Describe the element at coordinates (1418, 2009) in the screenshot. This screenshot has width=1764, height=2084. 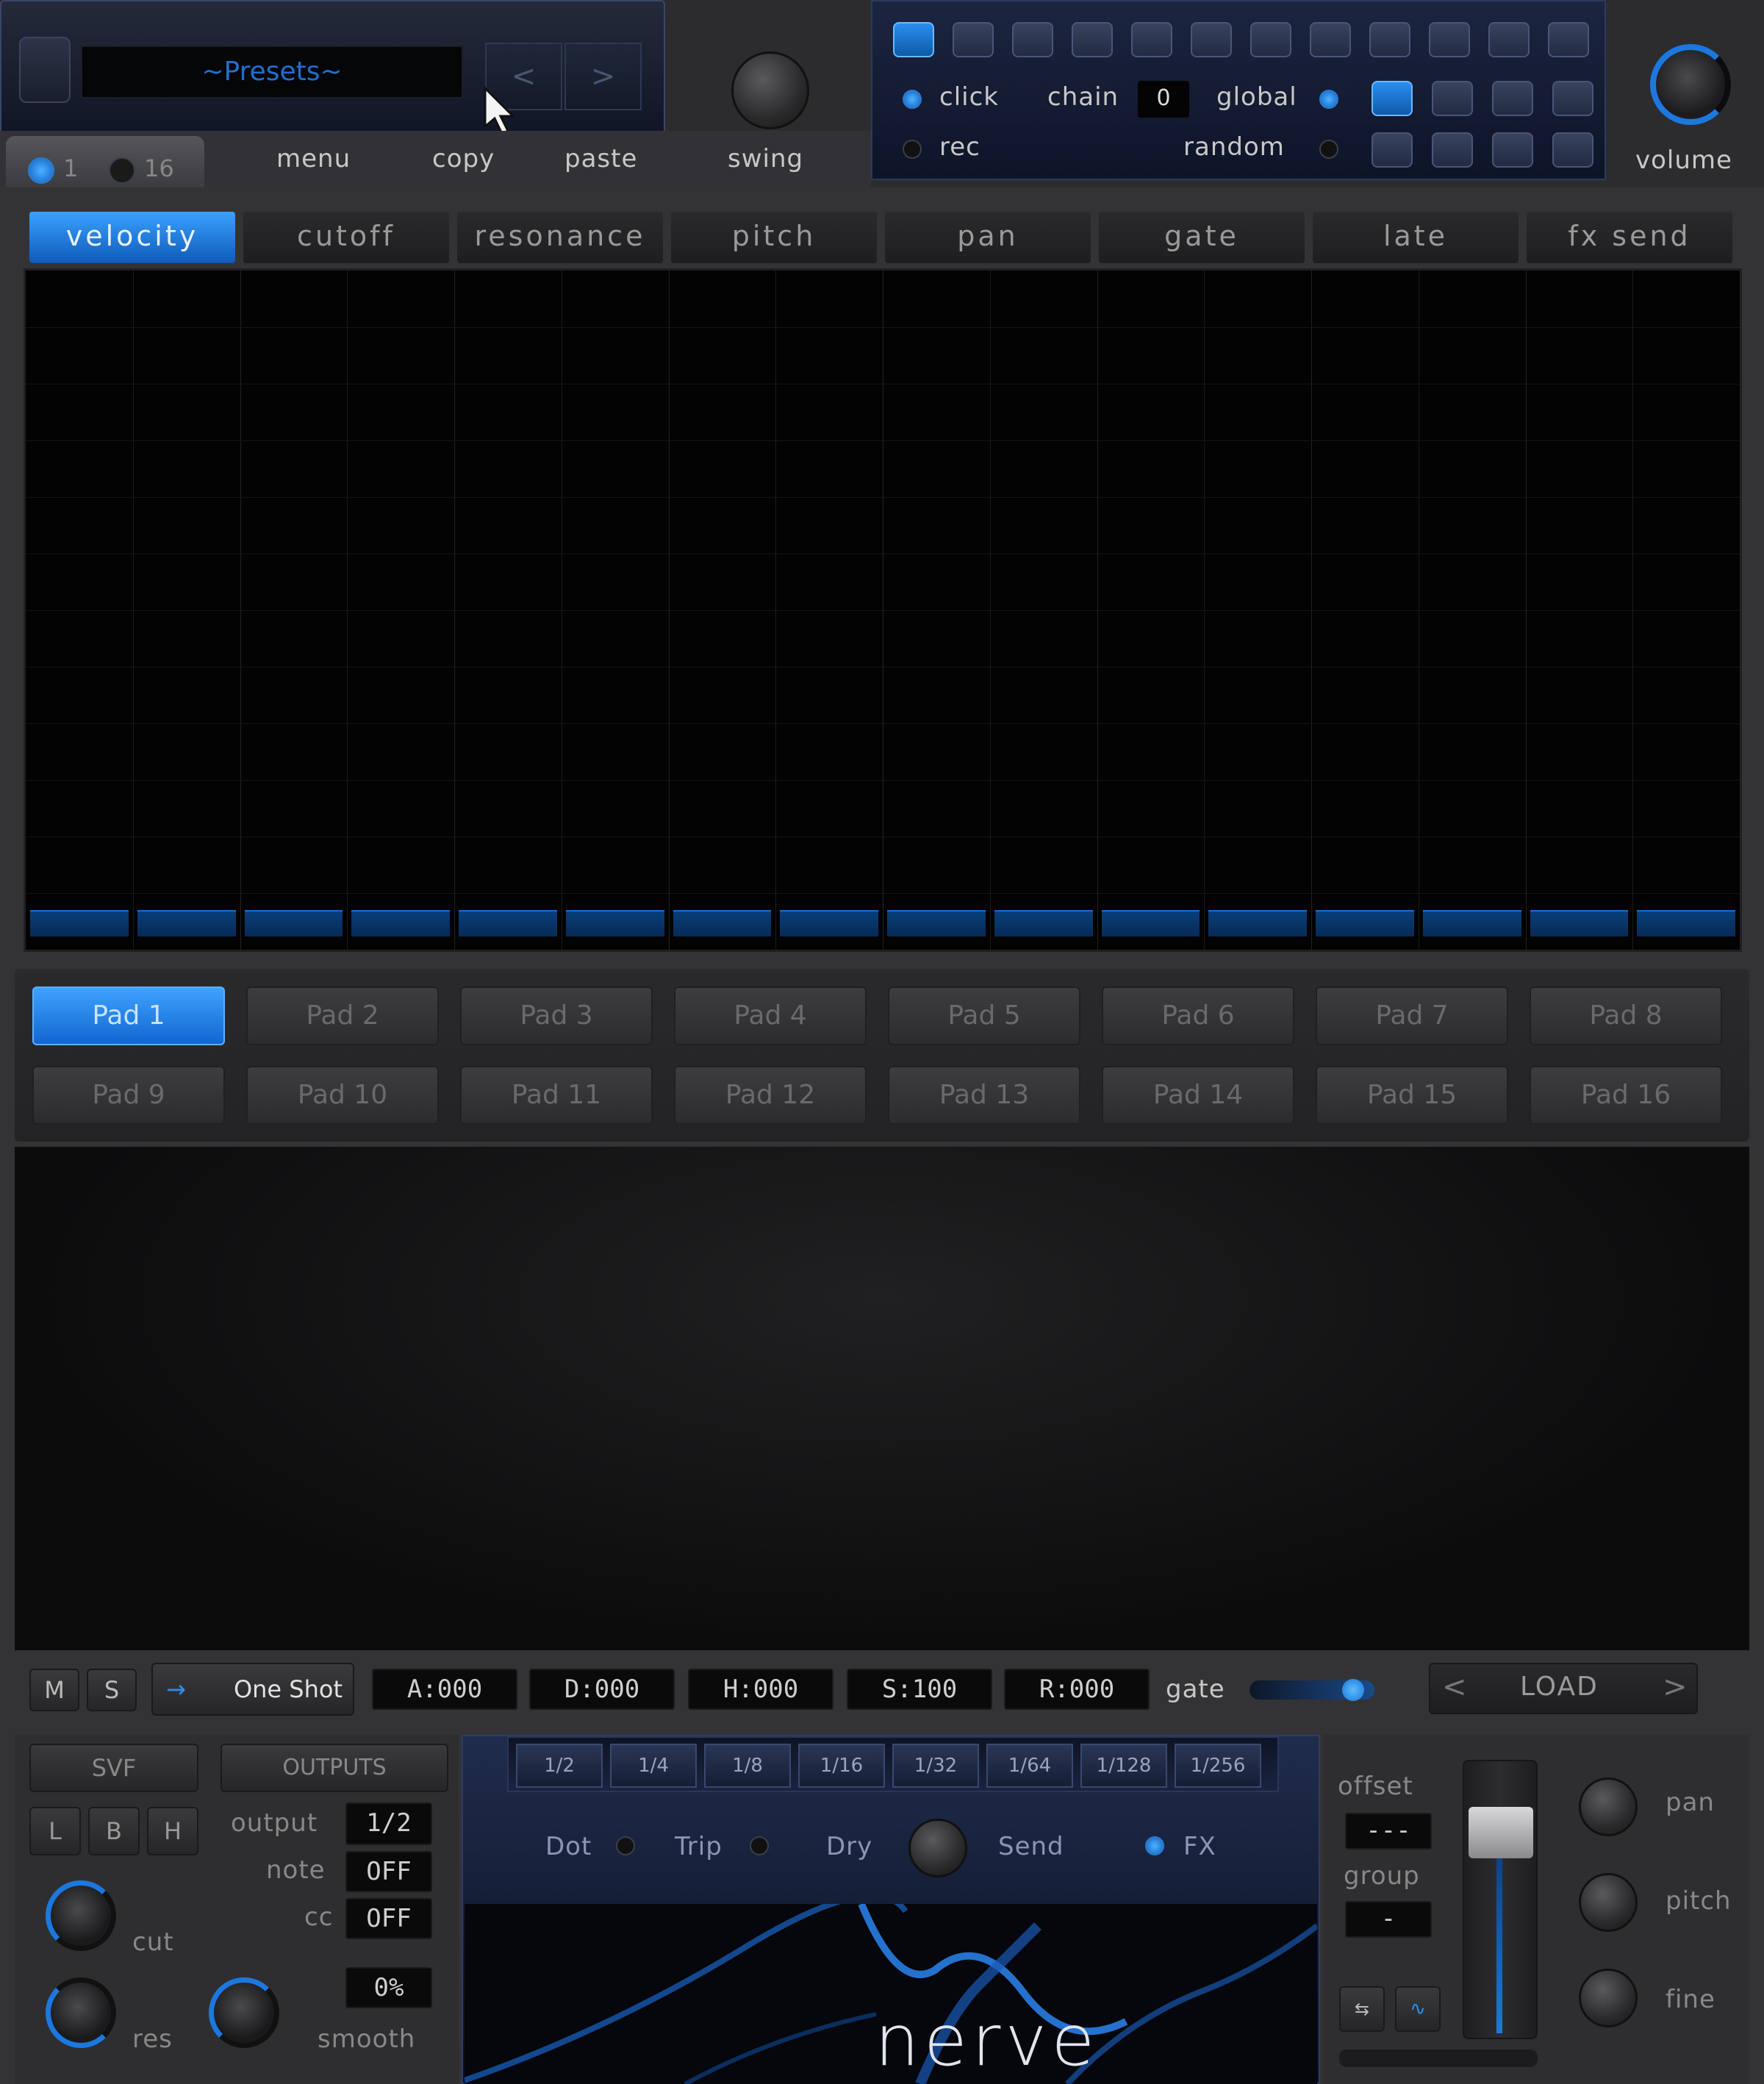
I see `waveform-mode-button: ∿` at that location.